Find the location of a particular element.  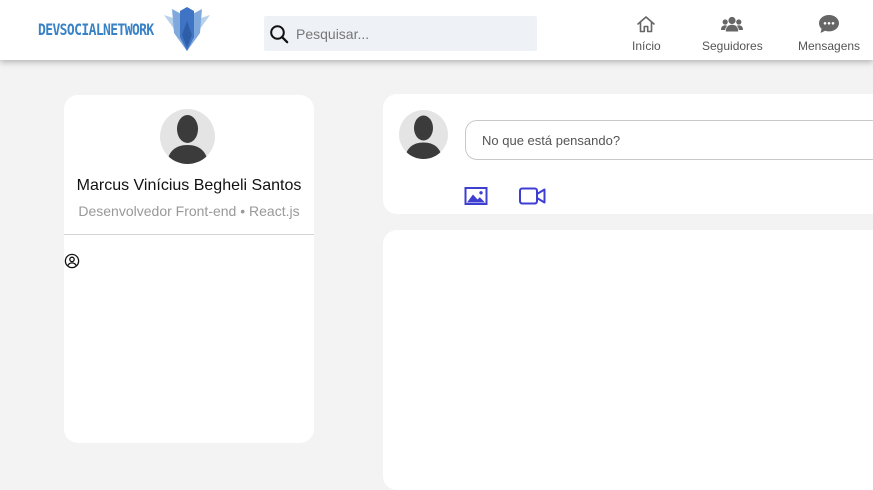

home-icon is located at coordinates (646, 24).